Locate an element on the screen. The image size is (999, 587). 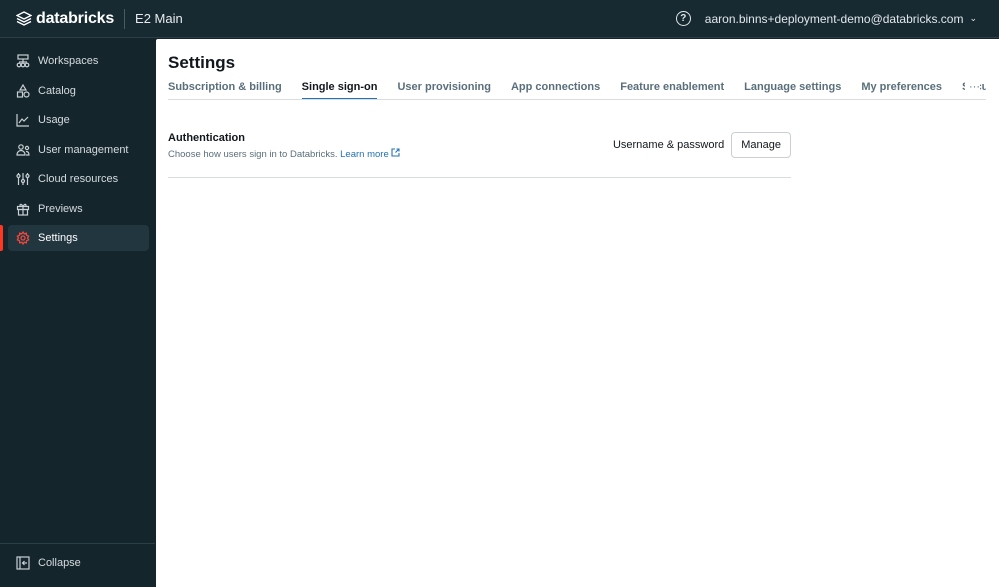
databricks-logo-icon is located at coordinates (24, 18).